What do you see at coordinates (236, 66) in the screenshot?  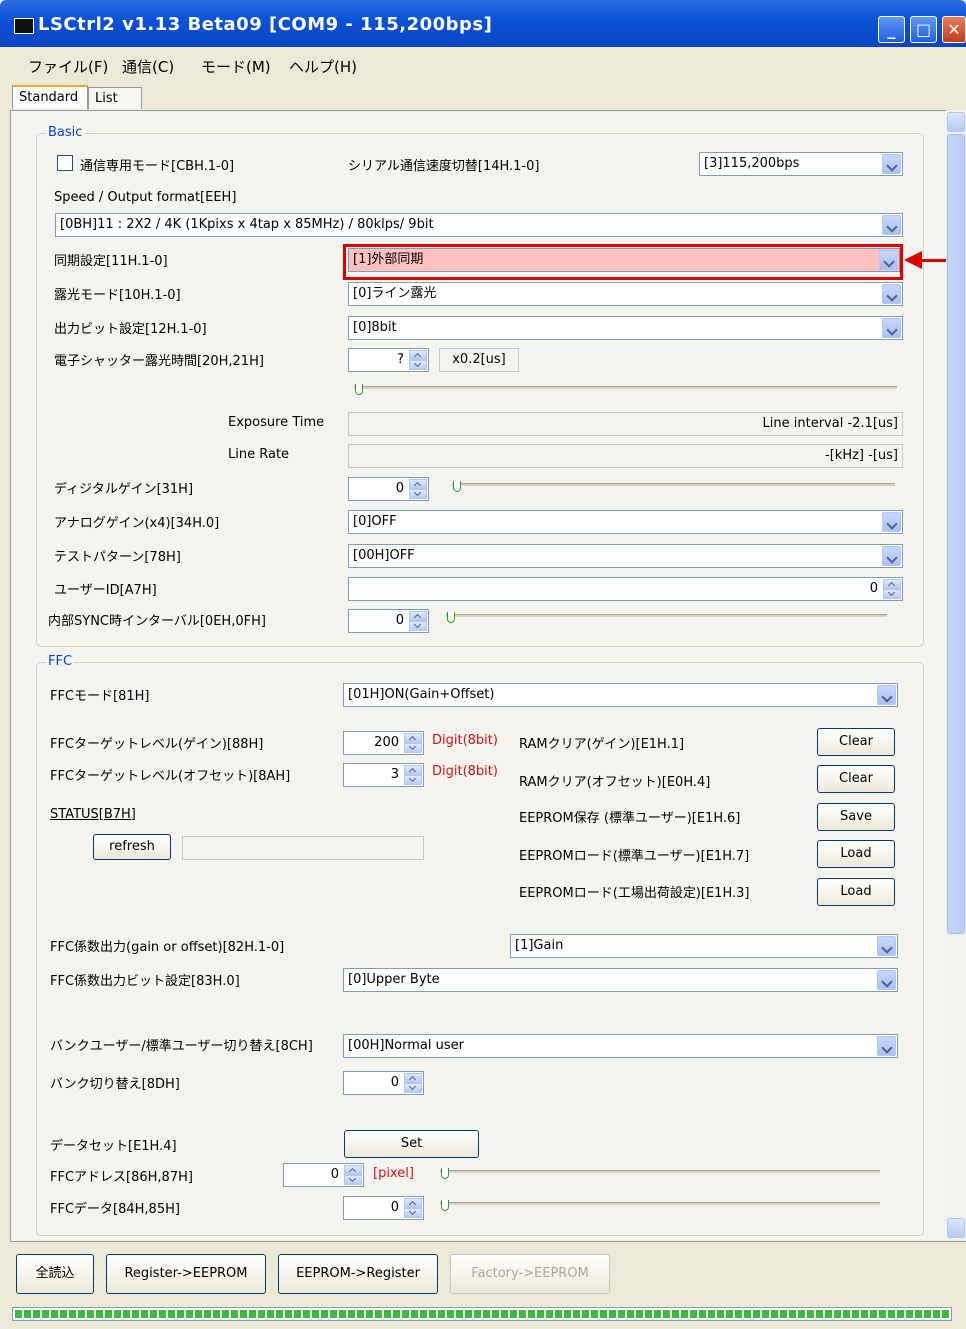 I see `menu-mode: モード(M)` at bounding box center [236, 66].